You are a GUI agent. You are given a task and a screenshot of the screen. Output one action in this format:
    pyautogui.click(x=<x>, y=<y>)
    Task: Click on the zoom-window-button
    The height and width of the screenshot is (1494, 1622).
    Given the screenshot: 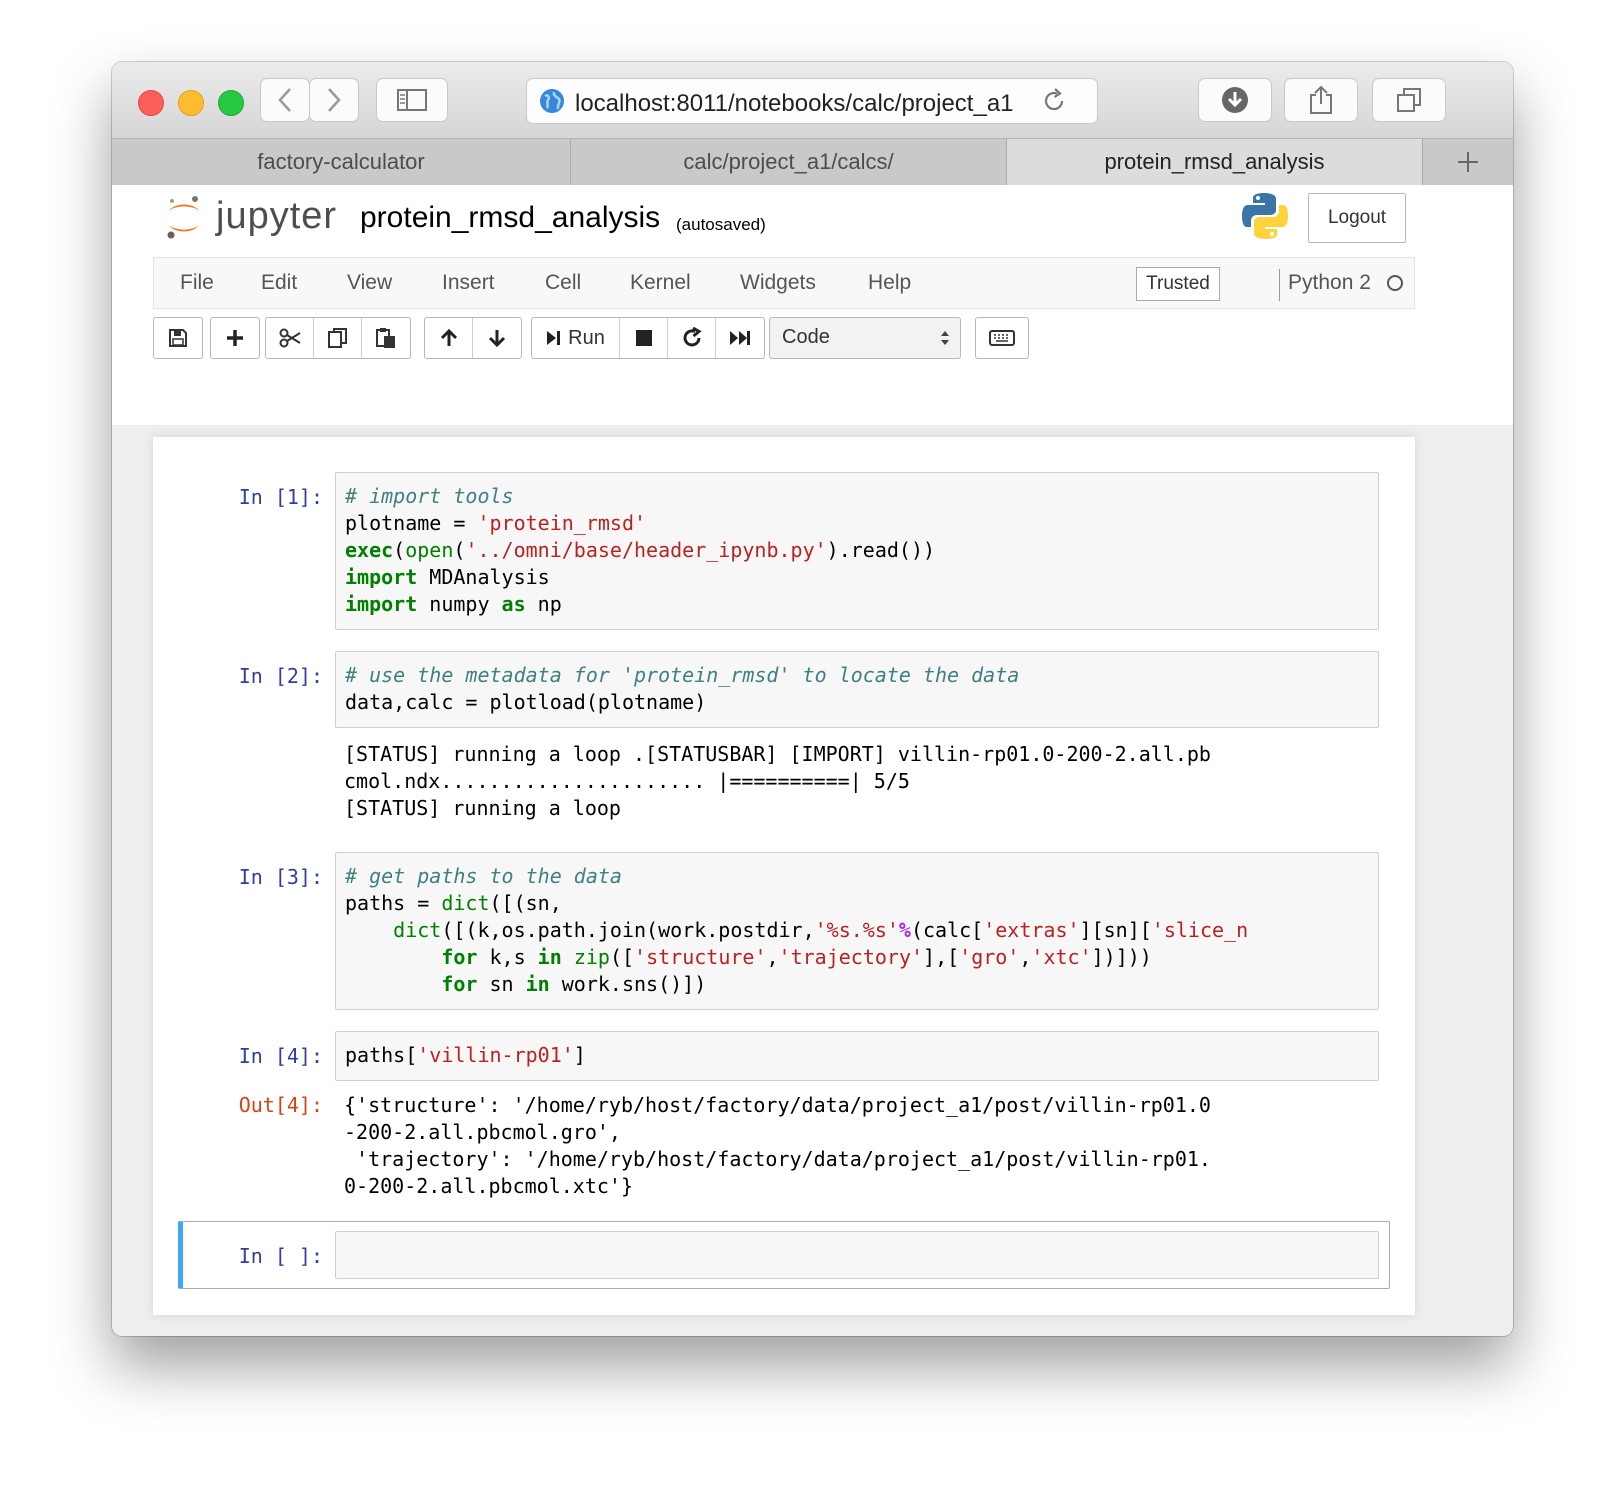 What is the action you would take?
    pyautogui.click(x=231, y=103)
    